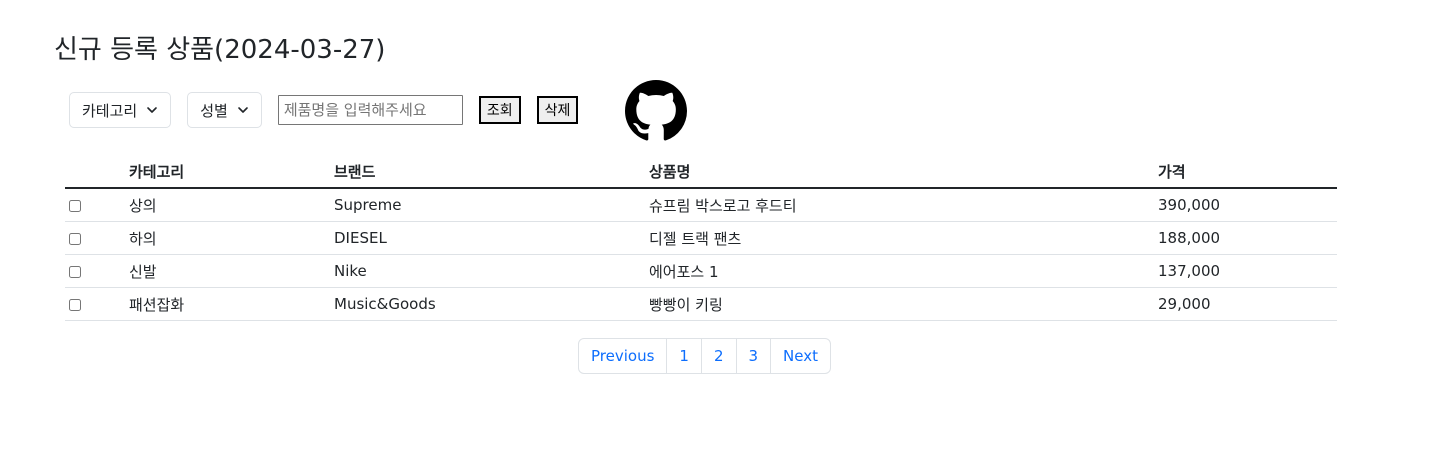 The width and height of the screenshot is (1440, 451). I want to click on cell-category: 신발, so click(231, 271).